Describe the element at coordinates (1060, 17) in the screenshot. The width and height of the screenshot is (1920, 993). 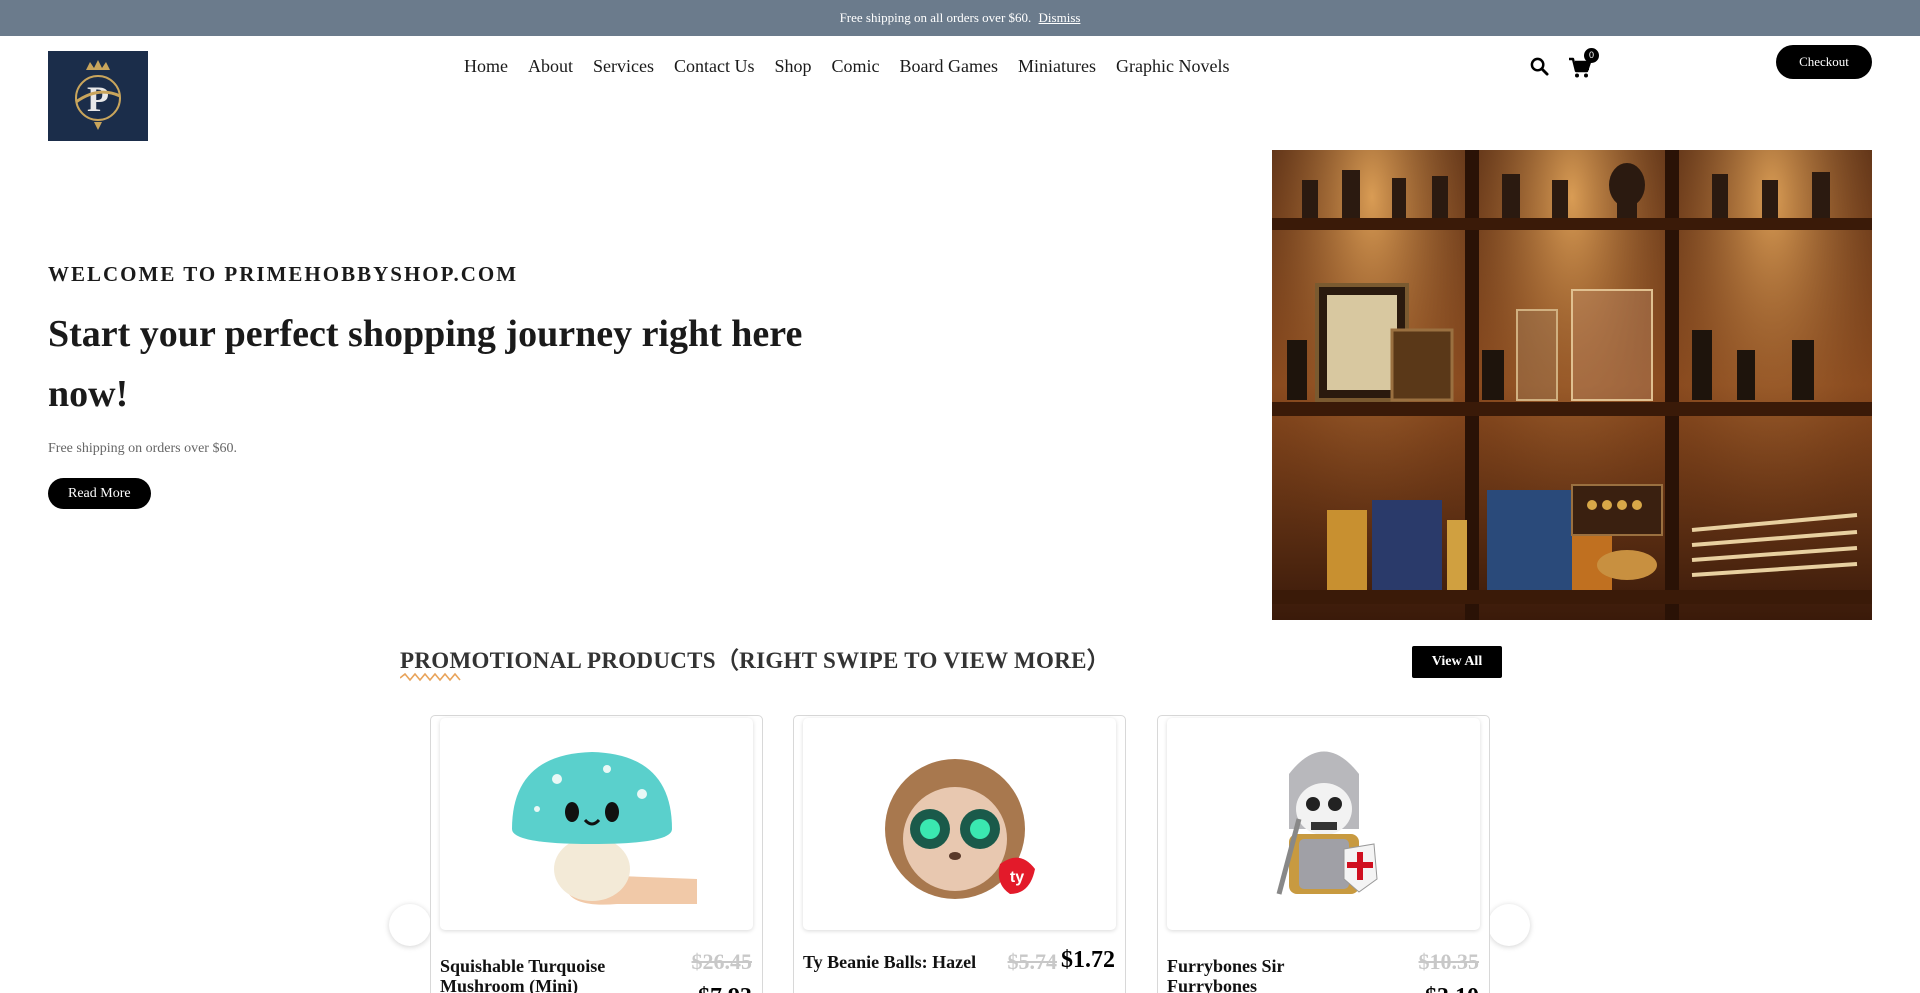
I see `dismiss-link: Dismiss` at that location.